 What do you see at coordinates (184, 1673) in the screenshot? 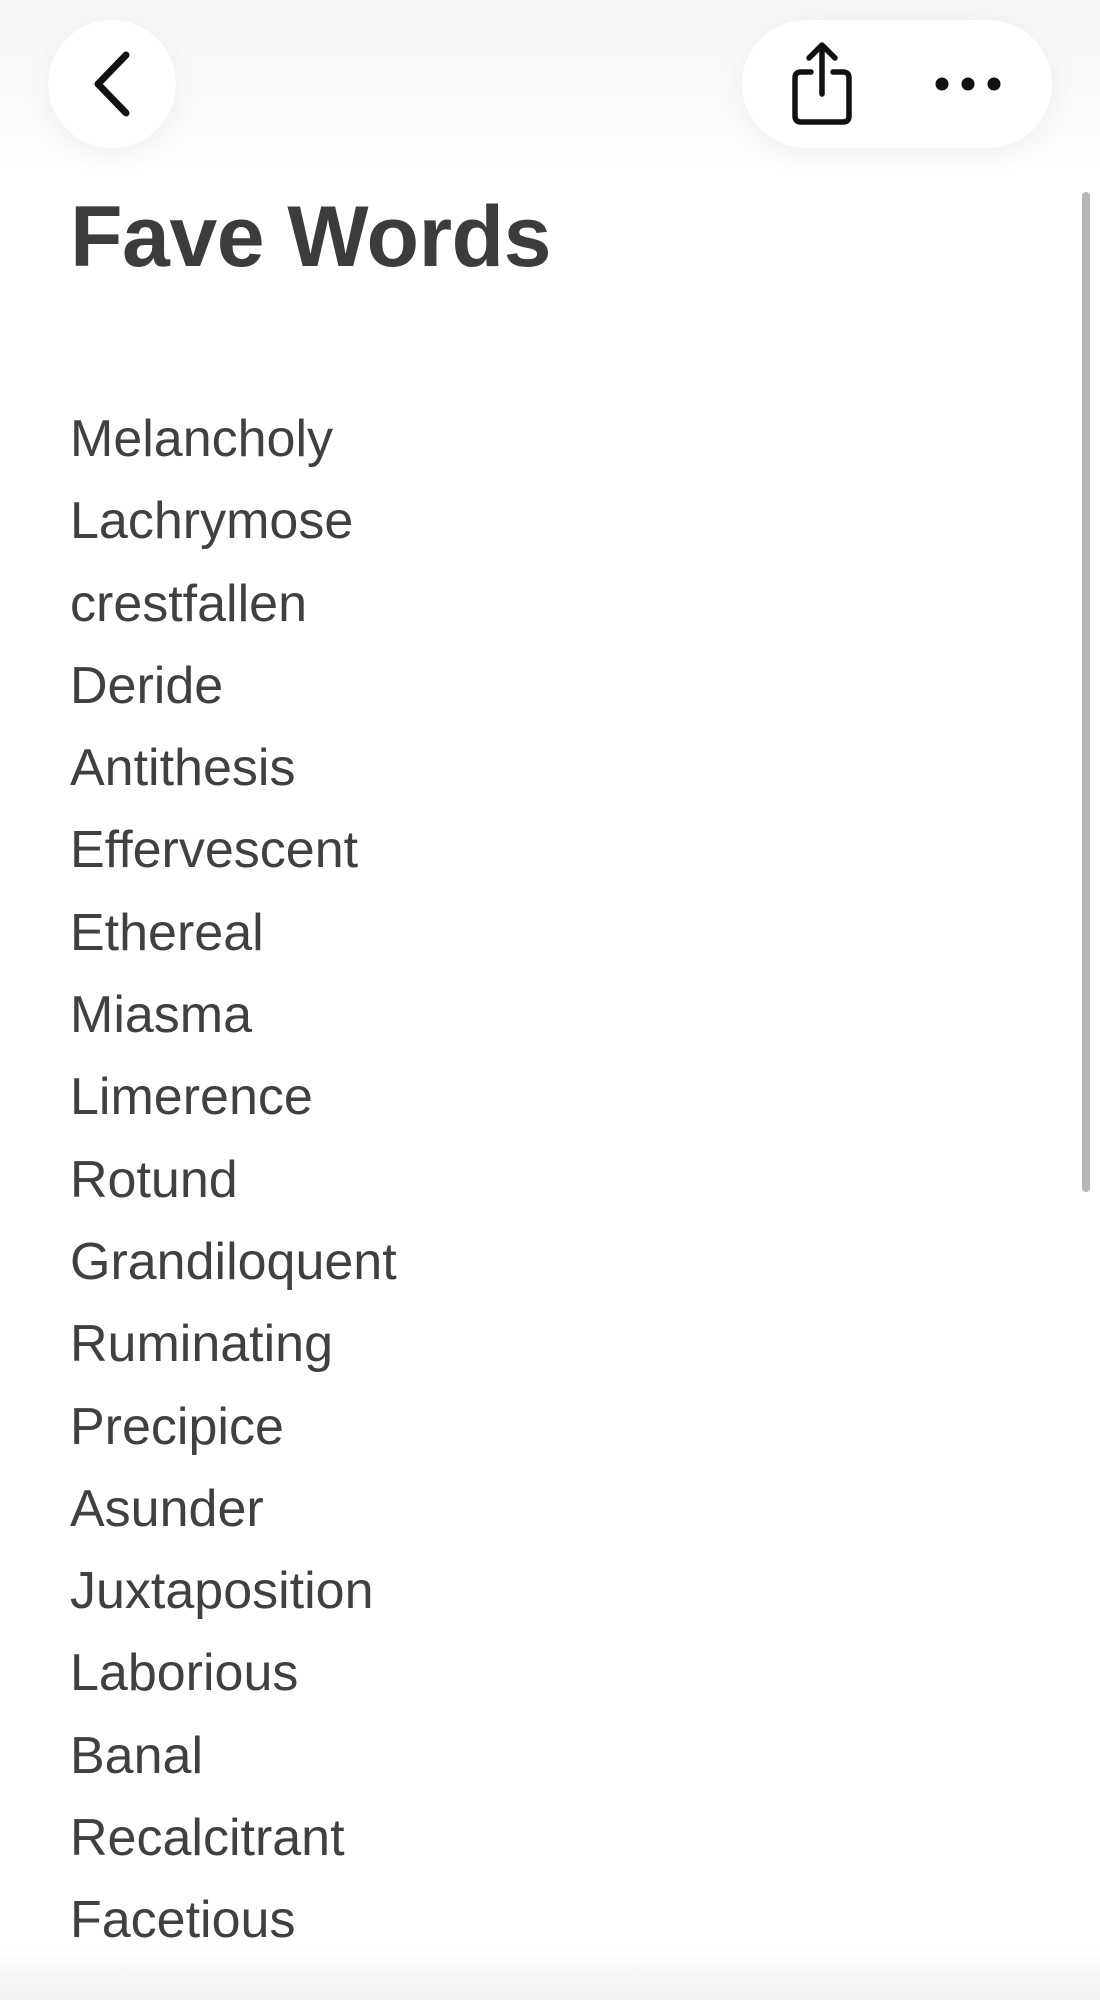
I see `list-item: Laborious` at bounding box center [184, 1673].